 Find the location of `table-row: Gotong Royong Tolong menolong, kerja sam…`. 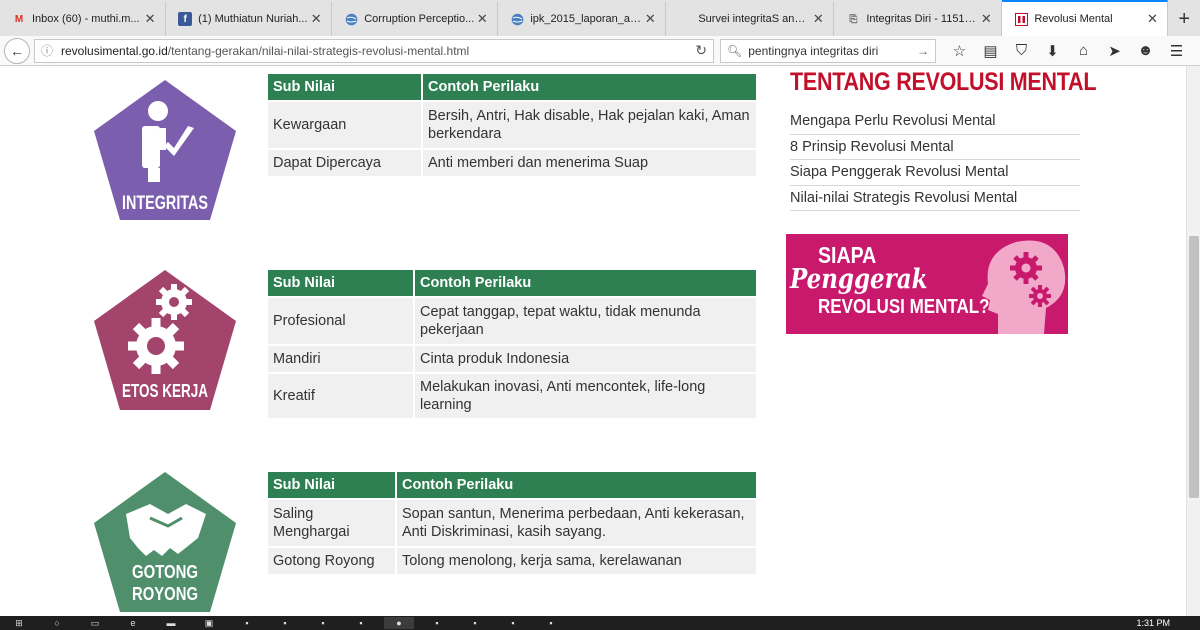

table-row: Gotong Royong Tolong menolong, kerja sam… is located at coordinates (512, 561).